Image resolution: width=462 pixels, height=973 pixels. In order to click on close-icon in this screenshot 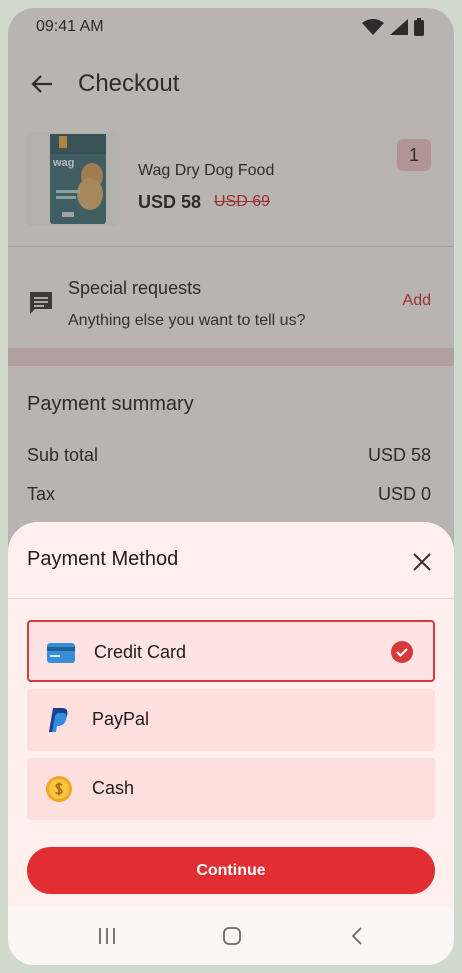, I will do `click(422, 562)`.